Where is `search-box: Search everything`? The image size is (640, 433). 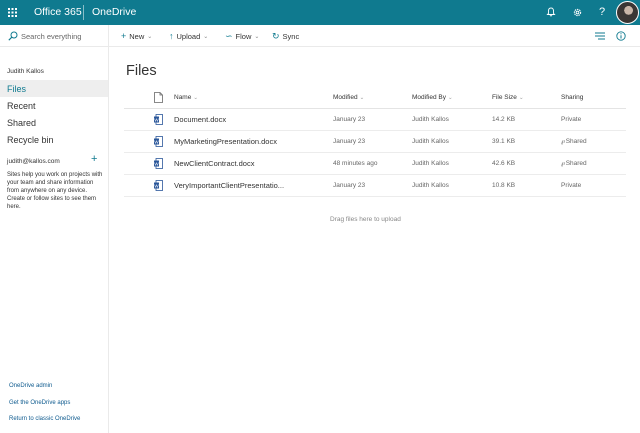 search-box: Search everything is located at coordinates (54, 36).